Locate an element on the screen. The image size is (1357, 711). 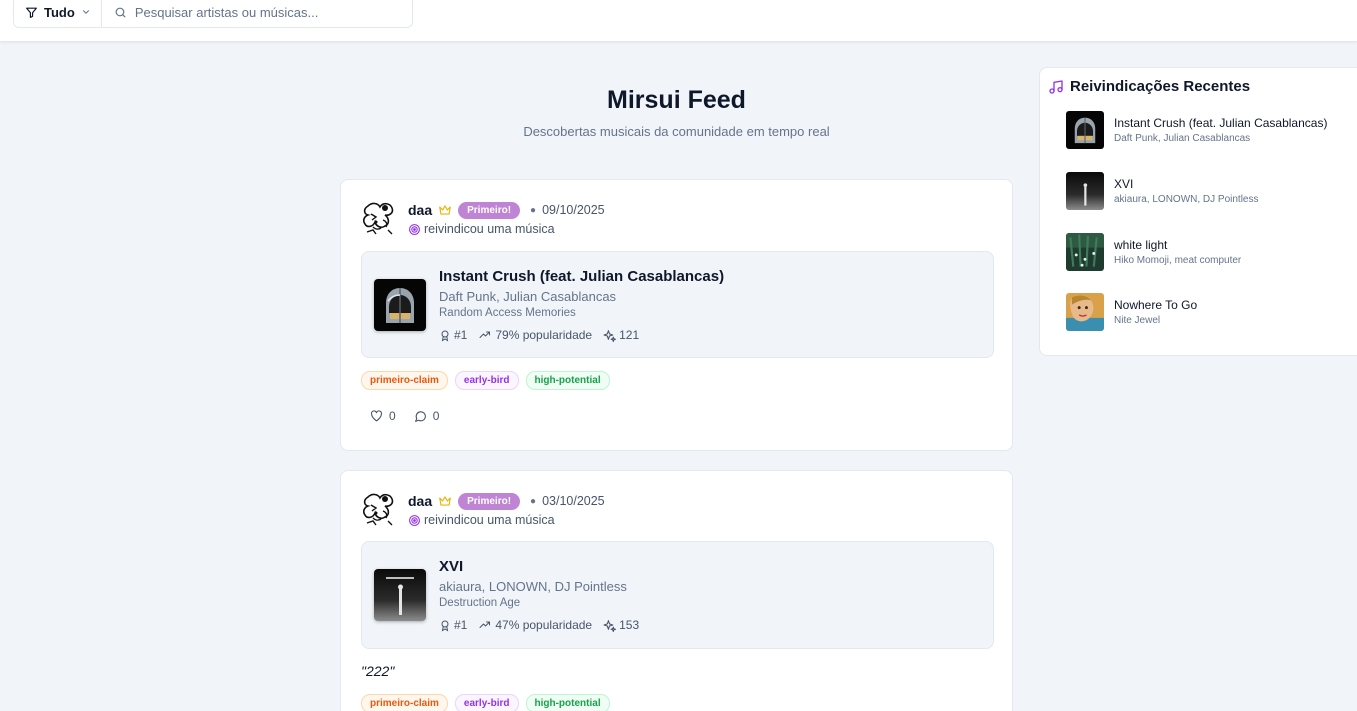
claim-title: Nowhere To Go is located at coordinates (1156, 305).